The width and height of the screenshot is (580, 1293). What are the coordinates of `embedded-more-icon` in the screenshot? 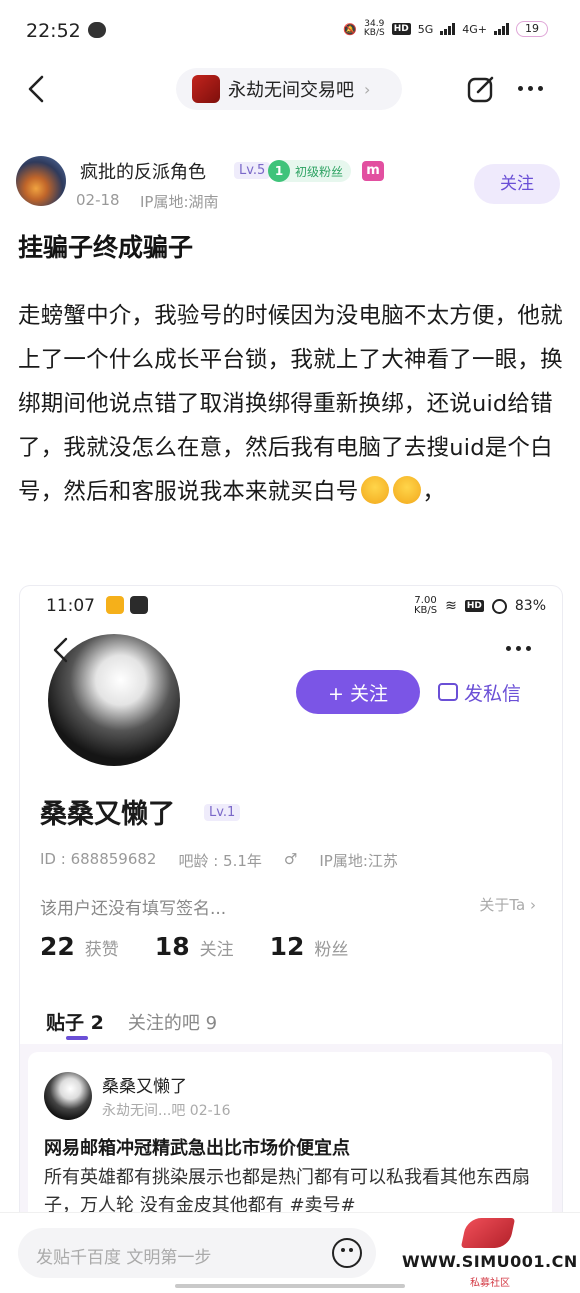 It's located at (518, 648).